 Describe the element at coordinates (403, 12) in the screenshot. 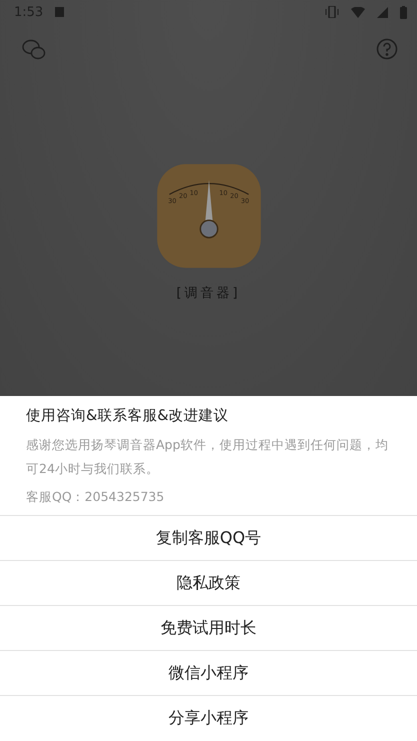

I see `battery-icon` at that location.